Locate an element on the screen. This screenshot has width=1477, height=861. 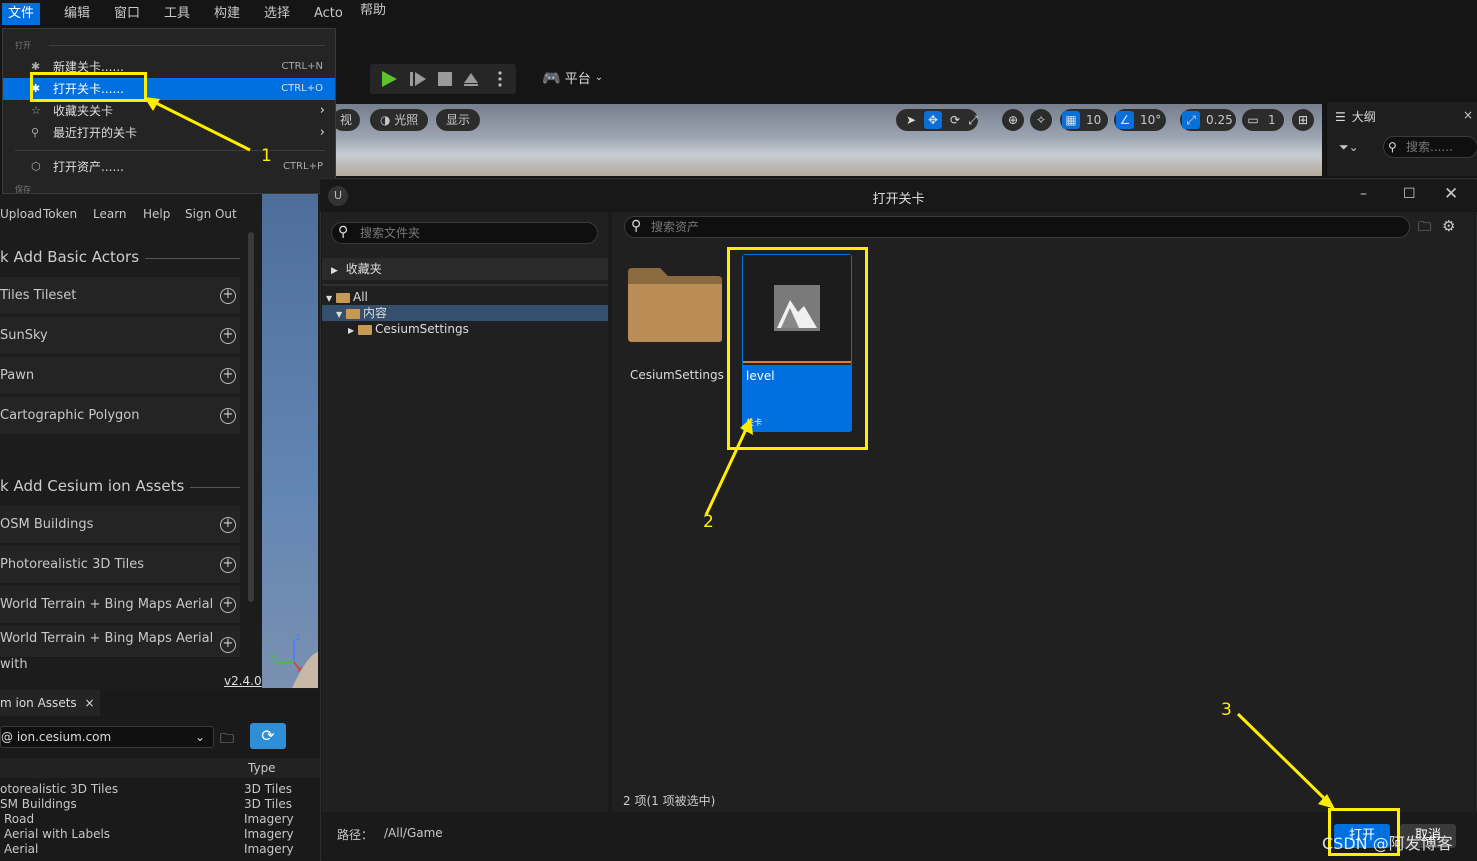
quick-add-basic-title: k Add Basic Actors is located at coordinates (73, 257).